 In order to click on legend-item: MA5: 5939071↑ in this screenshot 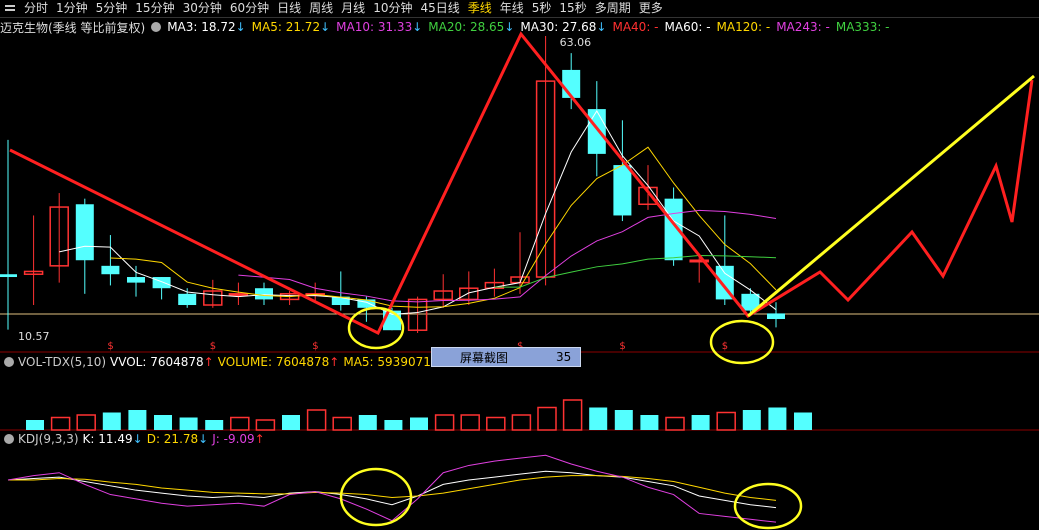, I will do `click(392, 362)`.